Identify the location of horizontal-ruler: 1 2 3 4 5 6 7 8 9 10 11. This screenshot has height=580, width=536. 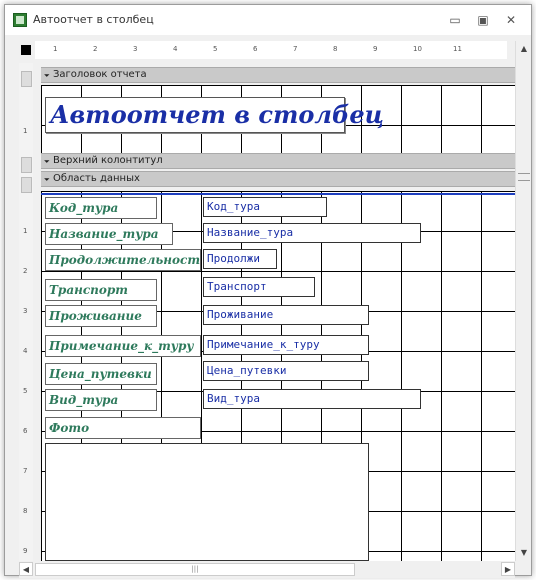
(271, 50).